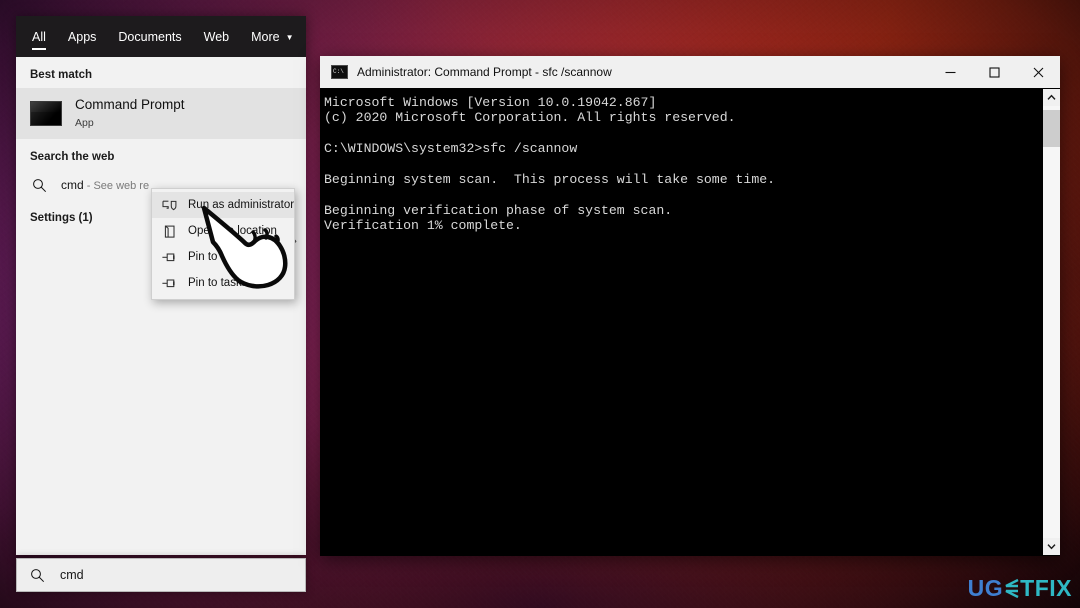 This screenshot has width=1080, height=608. I want to click on console-icon, so click(339, 72).